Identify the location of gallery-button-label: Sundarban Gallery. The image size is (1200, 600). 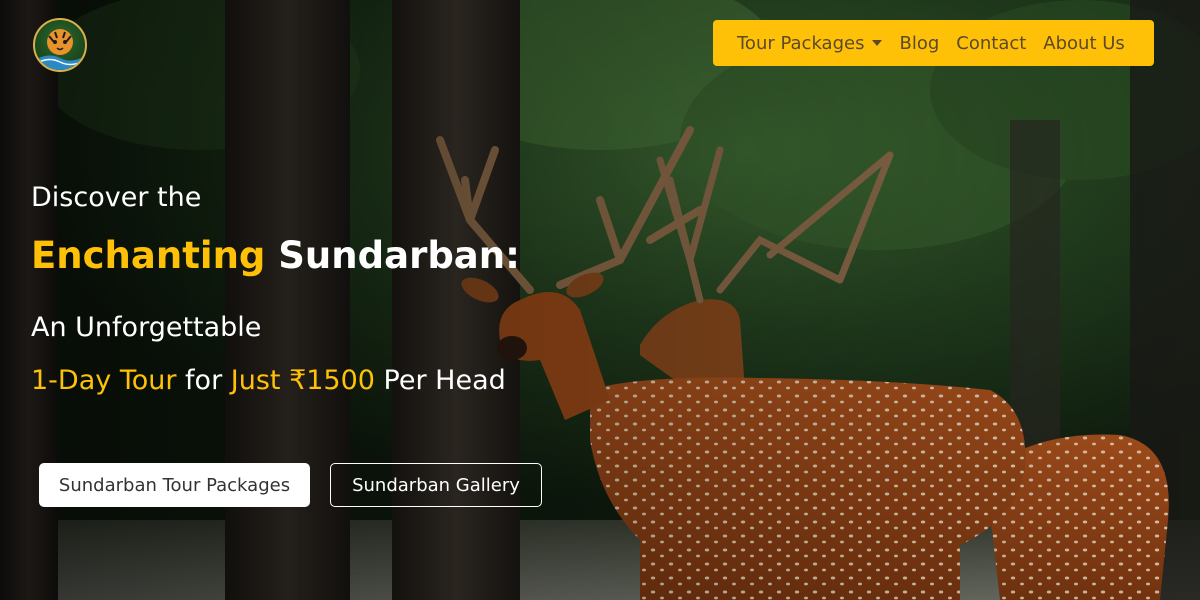
(436, 485).